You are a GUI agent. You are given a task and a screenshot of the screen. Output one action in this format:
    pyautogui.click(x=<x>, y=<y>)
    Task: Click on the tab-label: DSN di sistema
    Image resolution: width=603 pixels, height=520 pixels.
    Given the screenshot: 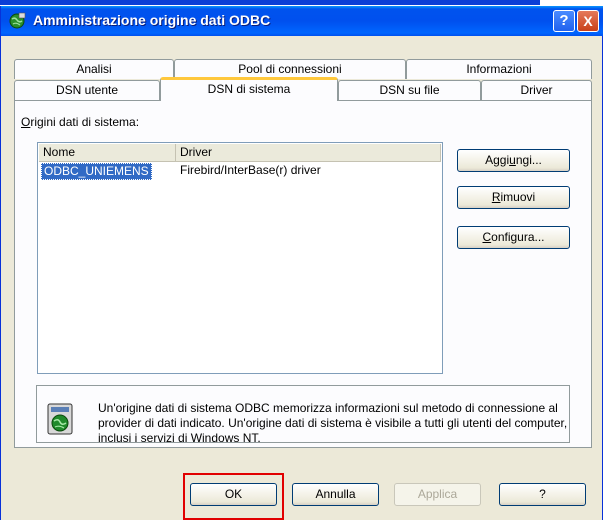 What is the action you would take?
    pyautogui.click(x=249, y=89)
    